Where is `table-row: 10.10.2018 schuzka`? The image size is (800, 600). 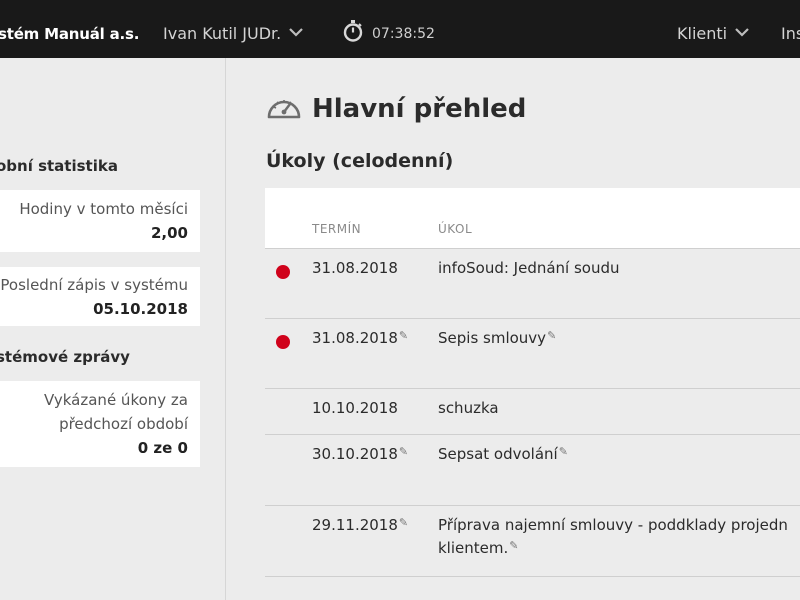
table-row: 10.10.2018 schuzka is located at coordinates (532, 412).